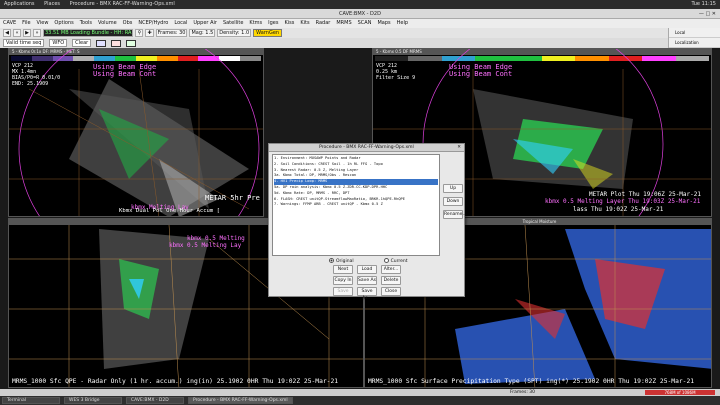  Describe the element at coordinates (122, 4) in the screenshot. I see `active-app-label: Procedure - BMX RAC-FF-Warning-Ops.xml` at that location.